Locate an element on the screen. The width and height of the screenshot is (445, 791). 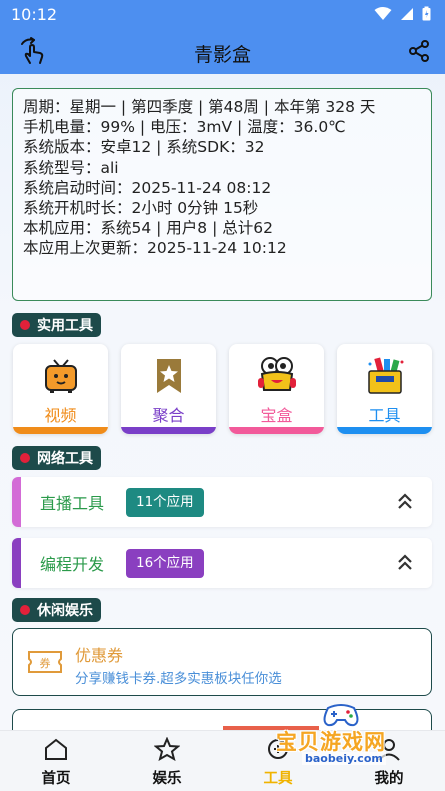
section-title: 休闲娱乐 is located at coordinates (65, 611).